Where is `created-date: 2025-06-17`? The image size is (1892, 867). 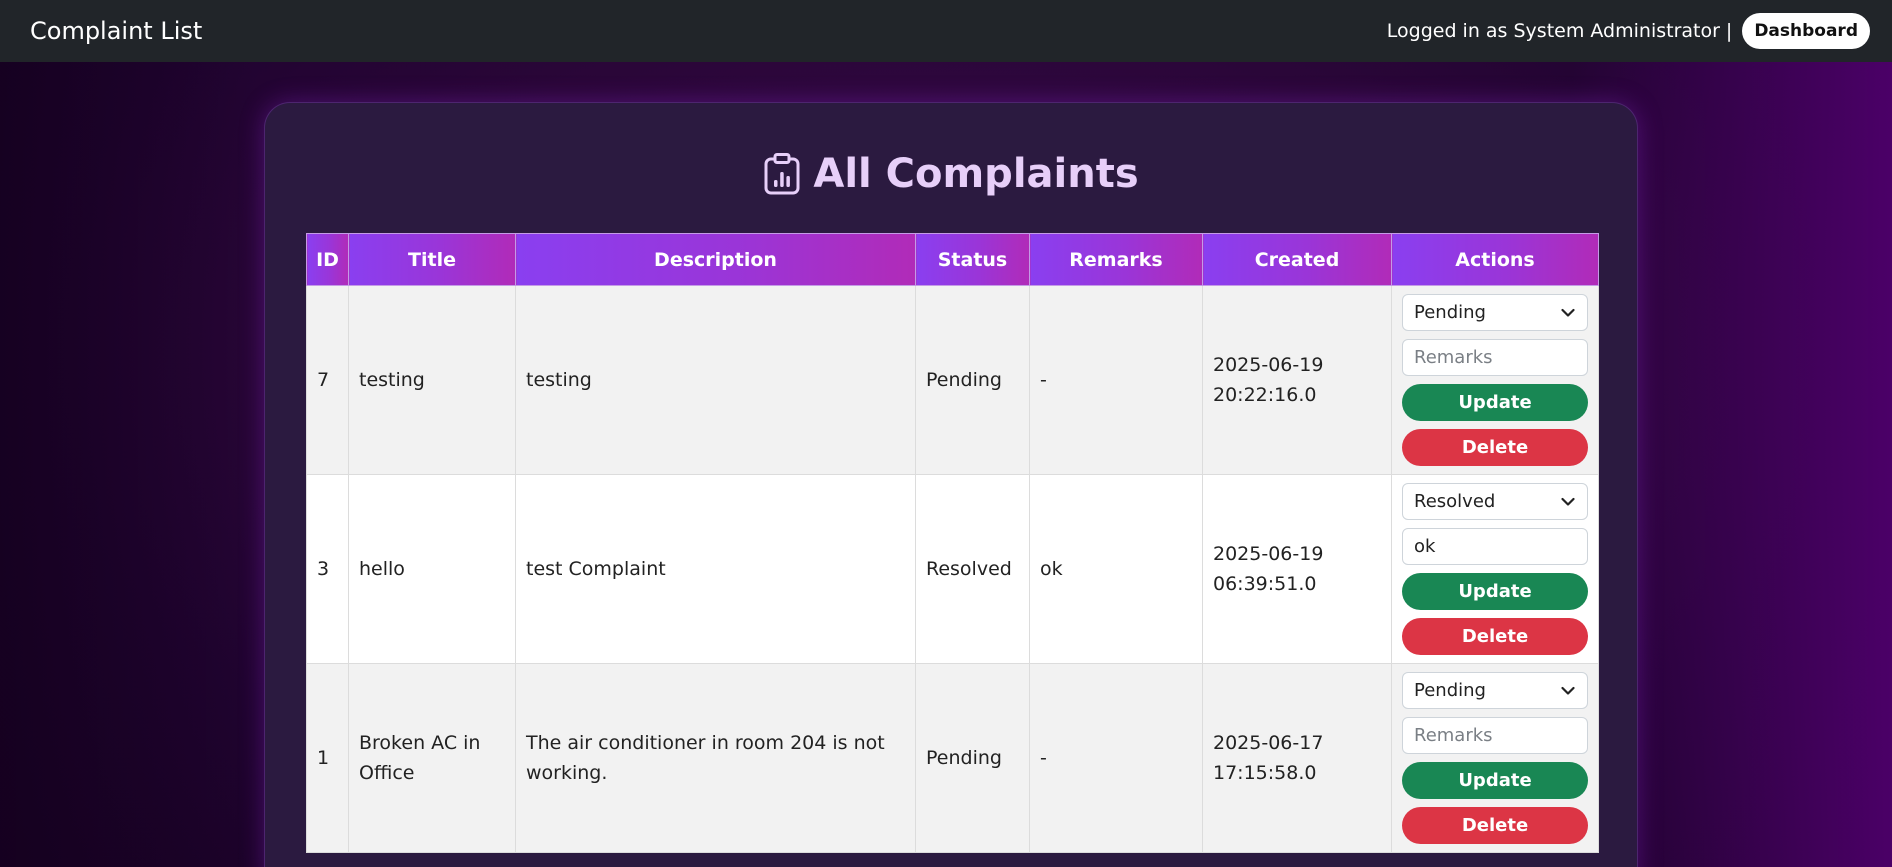 created-date: 2025-06-17 is located at coordinates (1268, 743).